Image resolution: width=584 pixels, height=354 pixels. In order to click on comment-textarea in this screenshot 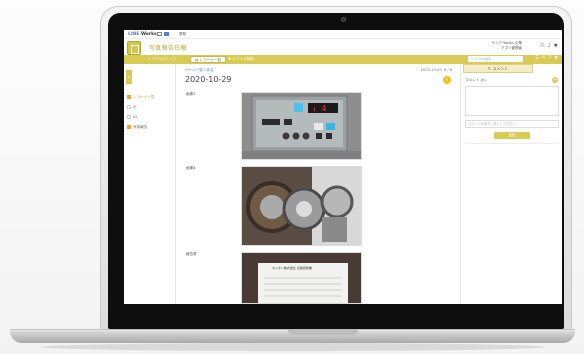, I will do `click(512, 101)`.